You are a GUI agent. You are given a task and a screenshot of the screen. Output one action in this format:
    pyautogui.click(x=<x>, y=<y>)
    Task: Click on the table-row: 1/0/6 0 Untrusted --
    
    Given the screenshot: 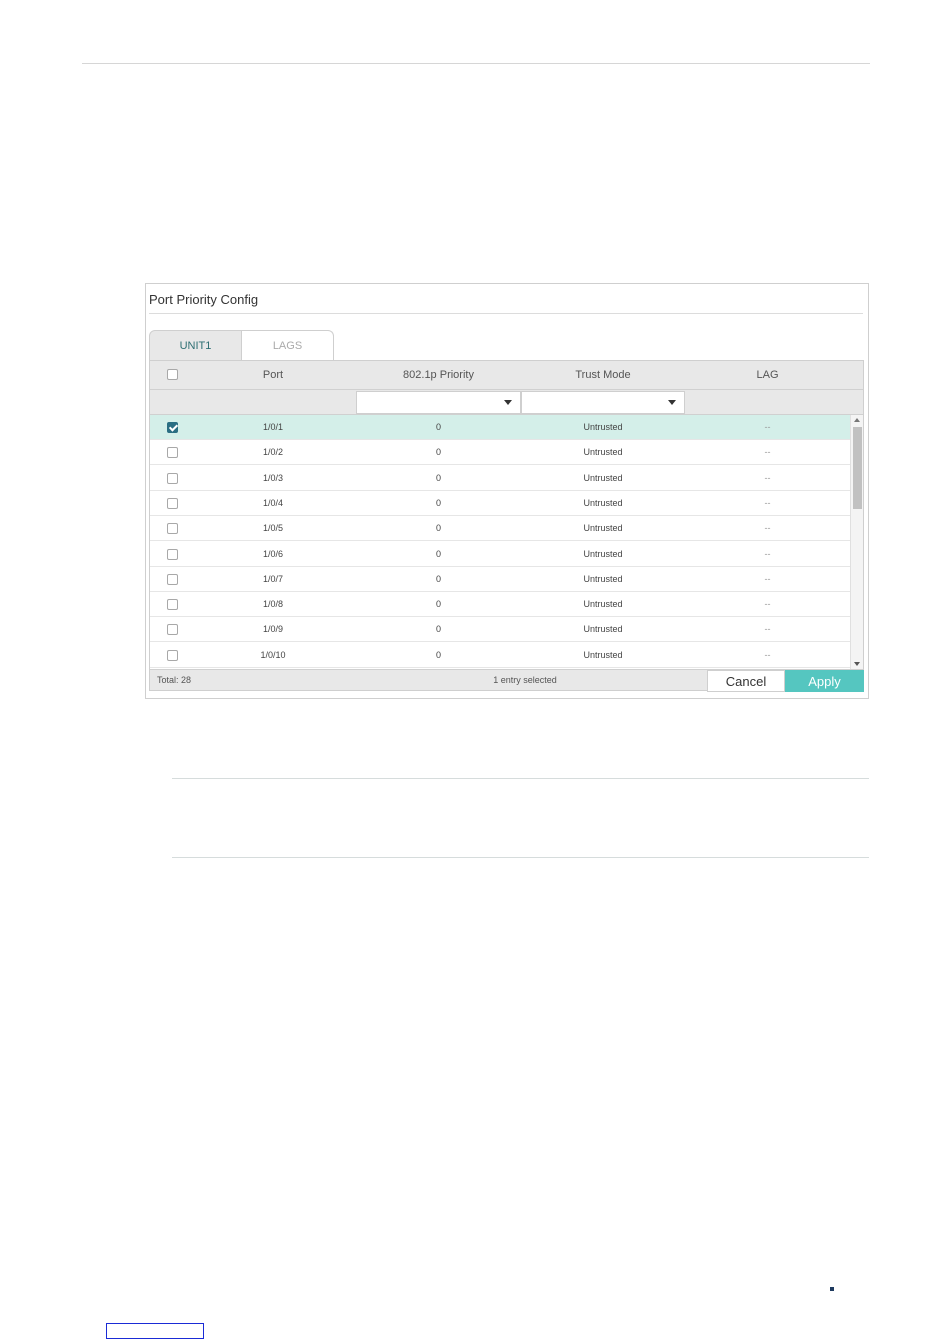 What is the action you would take?
    pyautogui.click(x=500, y=554)
    